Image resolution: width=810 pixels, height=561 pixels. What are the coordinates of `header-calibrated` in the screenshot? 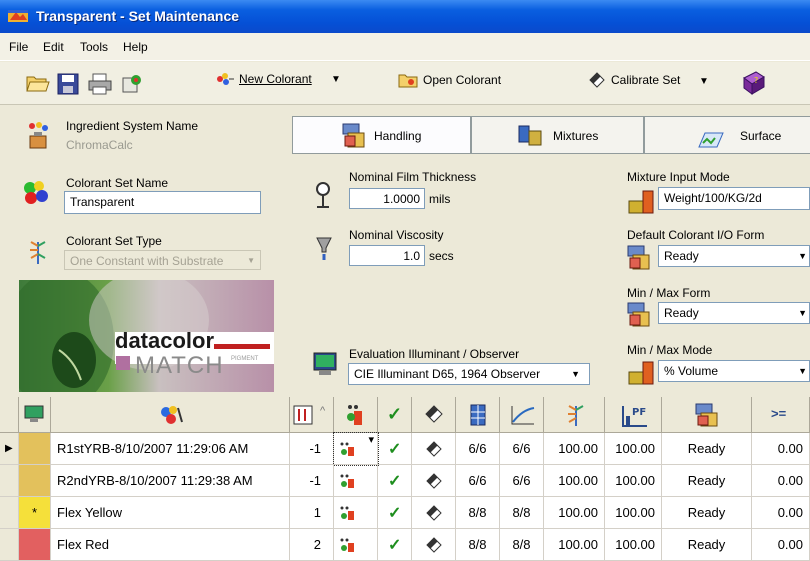 It's located at (434, 415).